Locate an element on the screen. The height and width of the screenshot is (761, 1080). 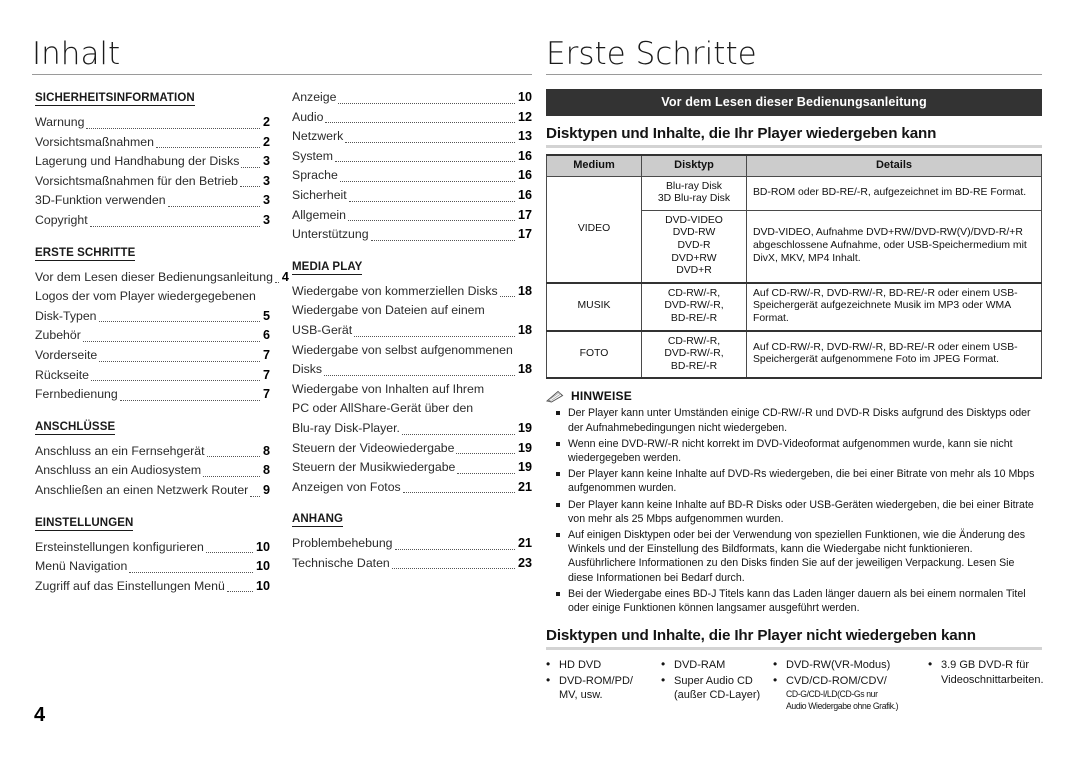
toc-entry: Netzwerk 13 is located at coordinates (412, 137).